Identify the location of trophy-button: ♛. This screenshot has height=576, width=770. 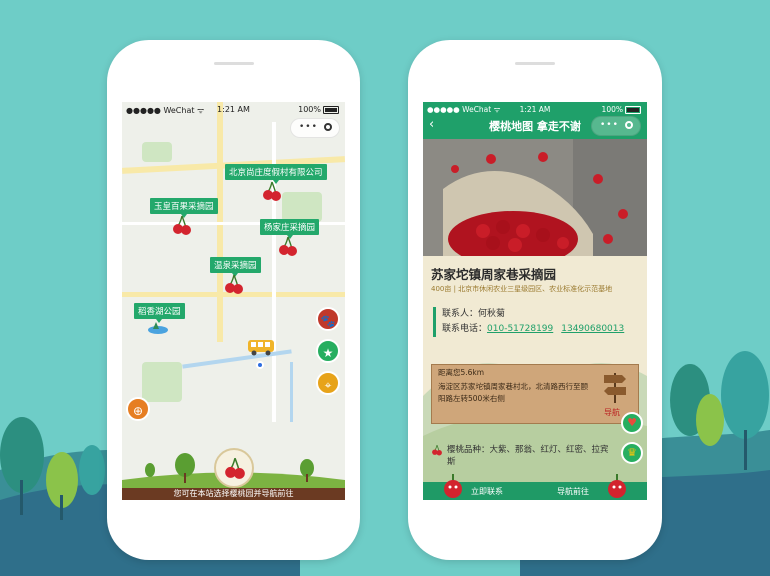
(632, 453).